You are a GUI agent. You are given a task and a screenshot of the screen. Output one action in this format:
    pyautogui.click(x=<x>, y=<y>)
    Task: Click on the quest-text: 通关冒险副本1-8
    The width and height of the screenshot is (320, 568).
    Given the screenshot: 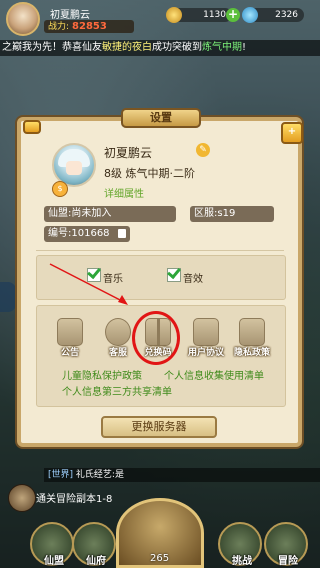 What is the action you would take?
    pyautogui.click(x=74, y=499)
    